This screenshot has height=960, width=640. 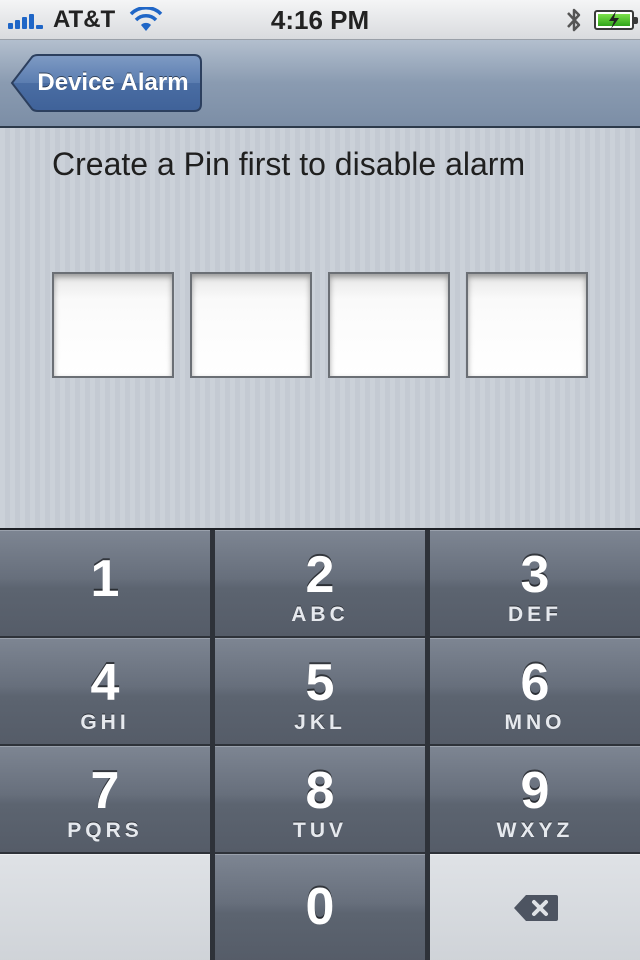 I want to click on key-1: 1, so click(x=105, y=583).